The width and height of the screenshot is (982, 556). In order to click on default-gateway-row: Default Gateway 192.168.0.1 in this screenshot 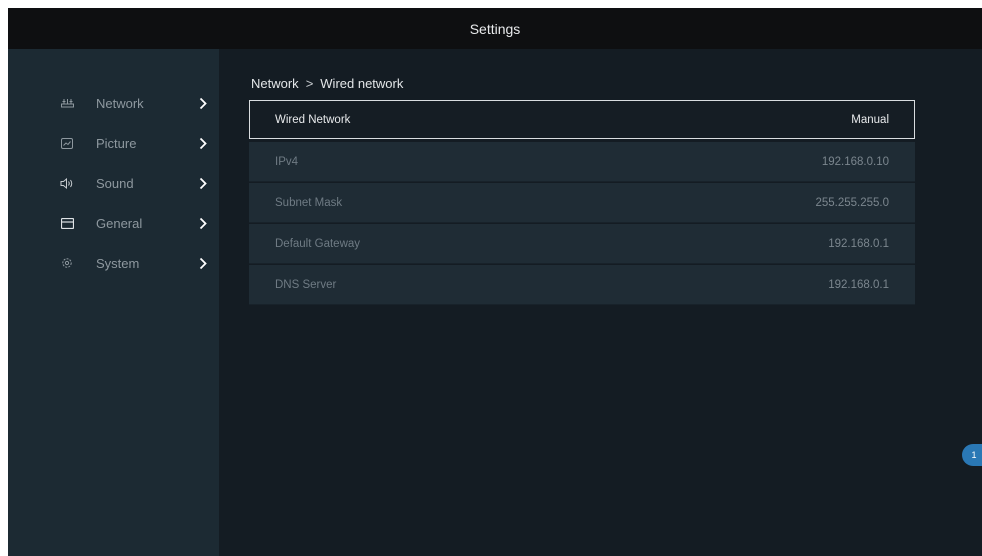, I will do `click(582, 244)`.